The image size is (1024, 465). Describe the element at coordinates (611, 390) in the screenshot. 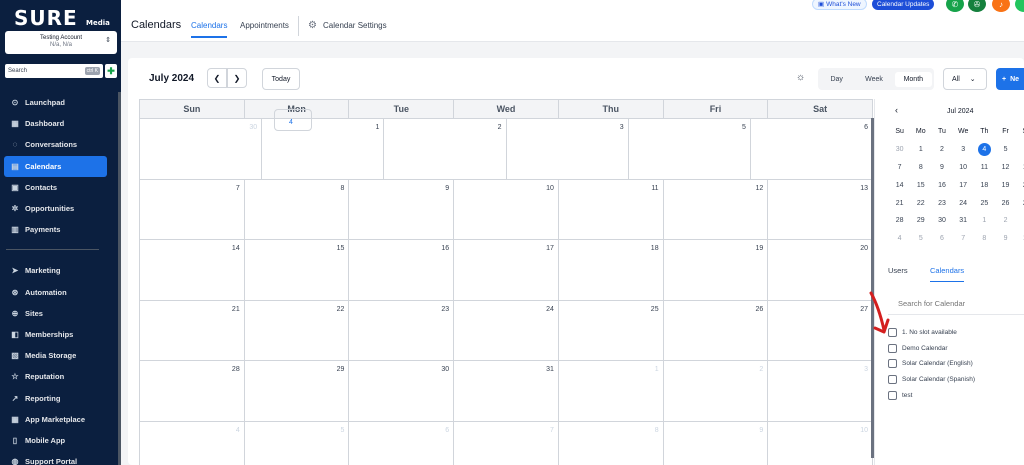

I see `day-cell: 1` at that location.